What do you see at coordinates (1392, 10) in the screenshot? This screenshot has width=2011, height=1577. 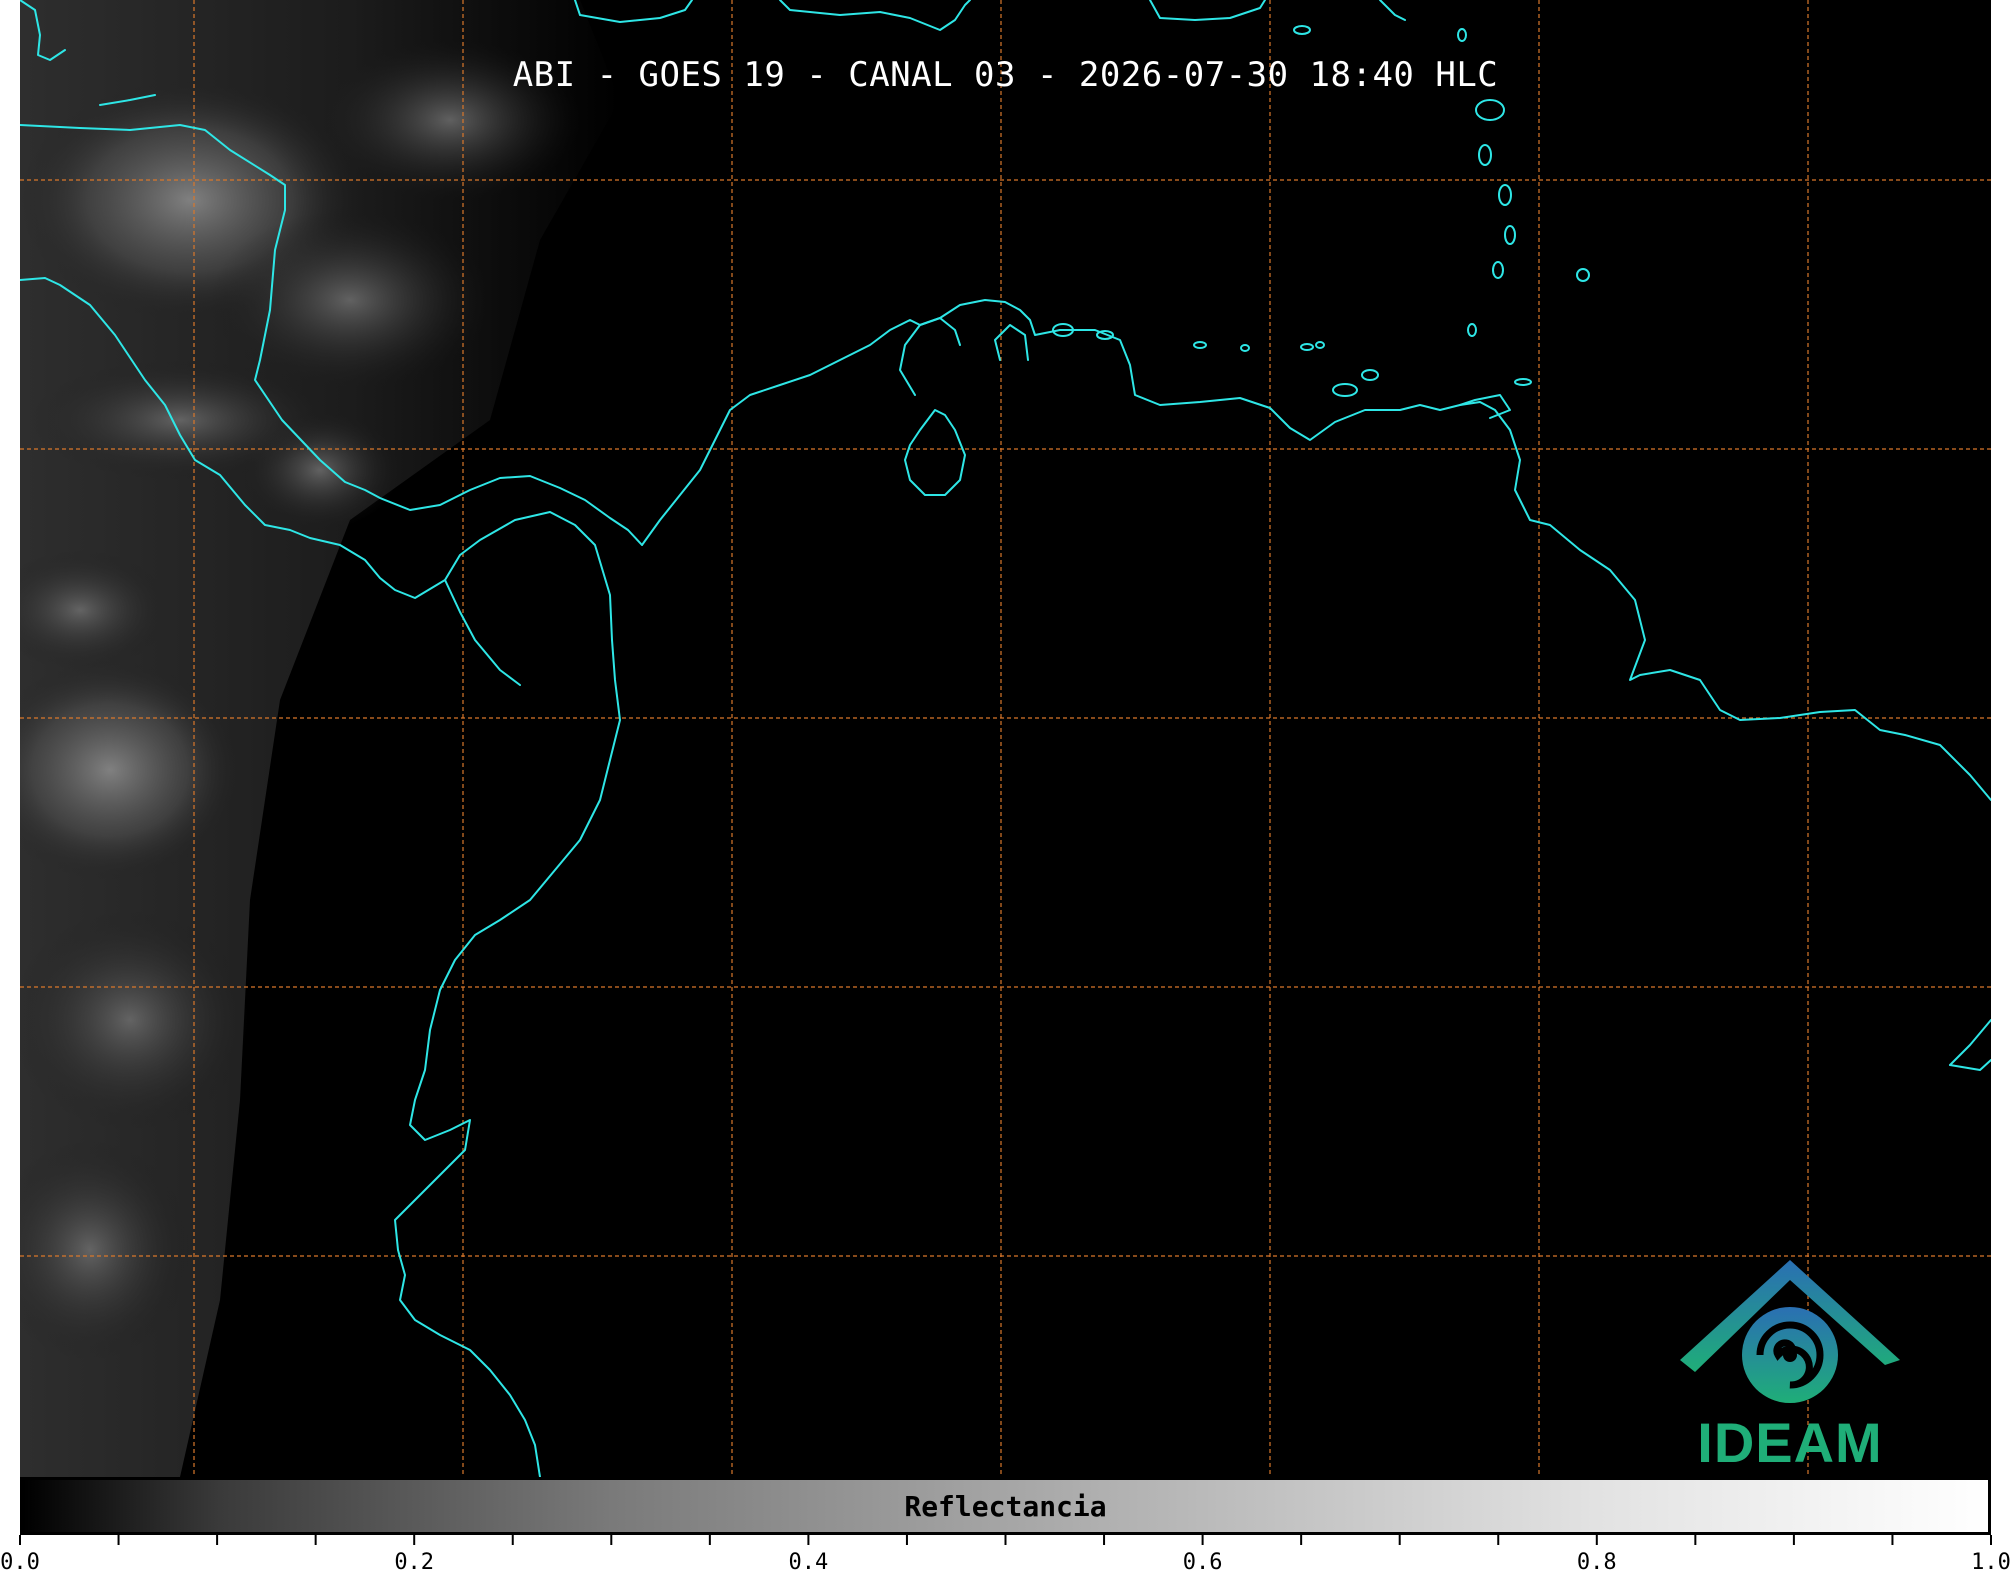 I see `coastline-top-islands` at bounding box center [1392, 10].